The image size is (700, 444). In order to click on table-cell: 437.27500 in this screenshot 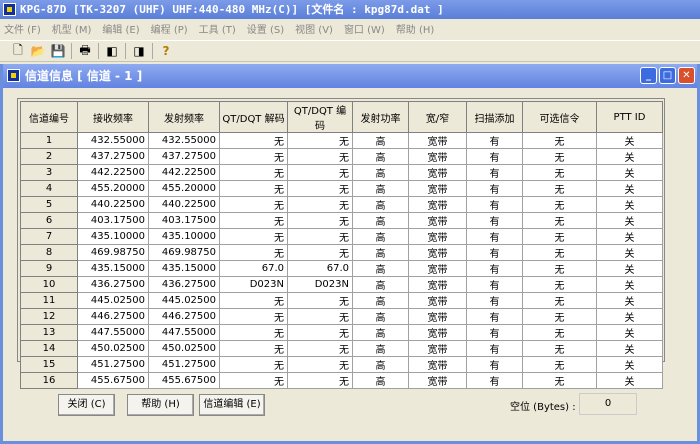, I will do `click(184, 156)`.